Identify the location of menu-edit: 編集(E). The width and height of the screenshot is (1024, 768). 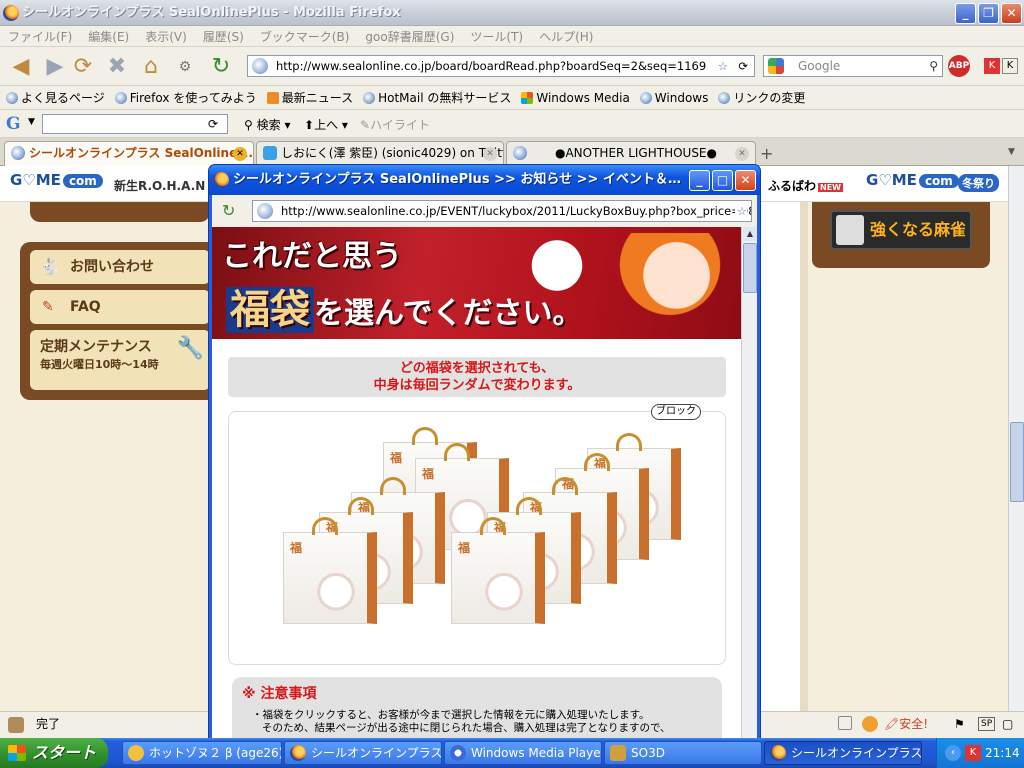
(108, 36).